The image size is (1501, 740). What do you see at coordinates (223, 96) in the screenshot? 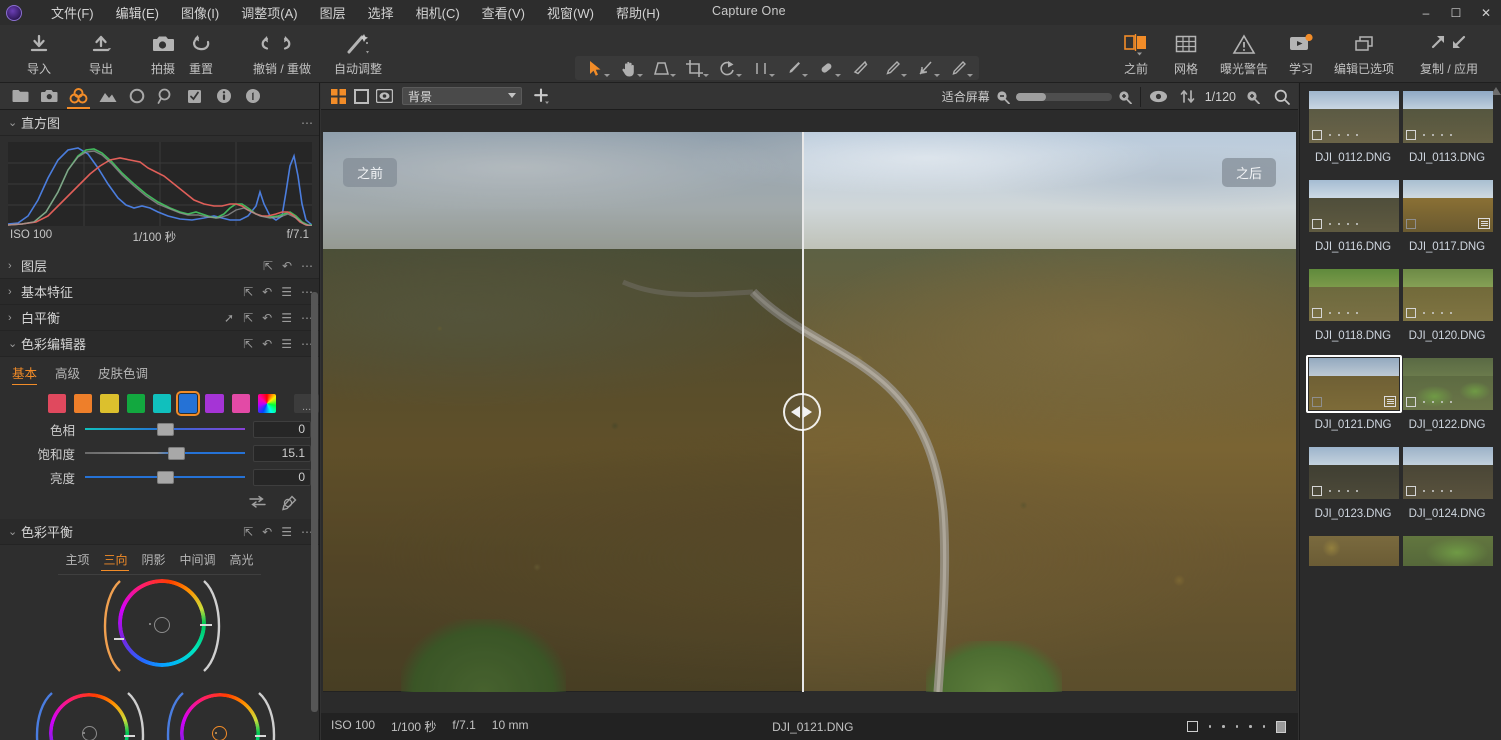
I see `tool-tab-metadata` at bounding box center [223, 96].